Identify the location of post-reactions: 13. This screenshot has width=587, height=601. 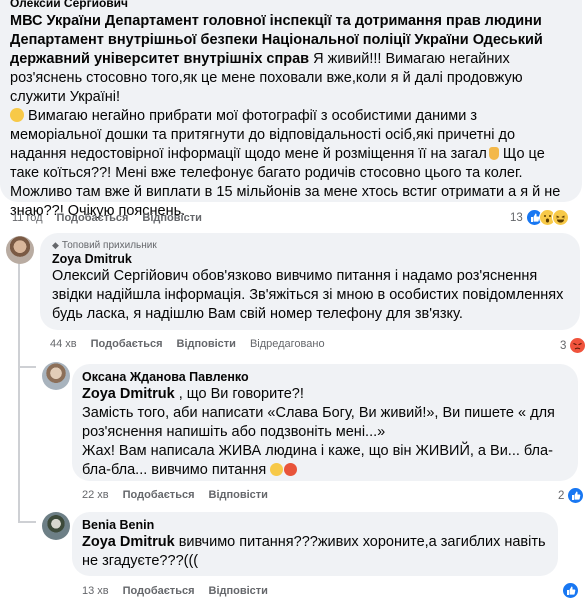
(539, 217).